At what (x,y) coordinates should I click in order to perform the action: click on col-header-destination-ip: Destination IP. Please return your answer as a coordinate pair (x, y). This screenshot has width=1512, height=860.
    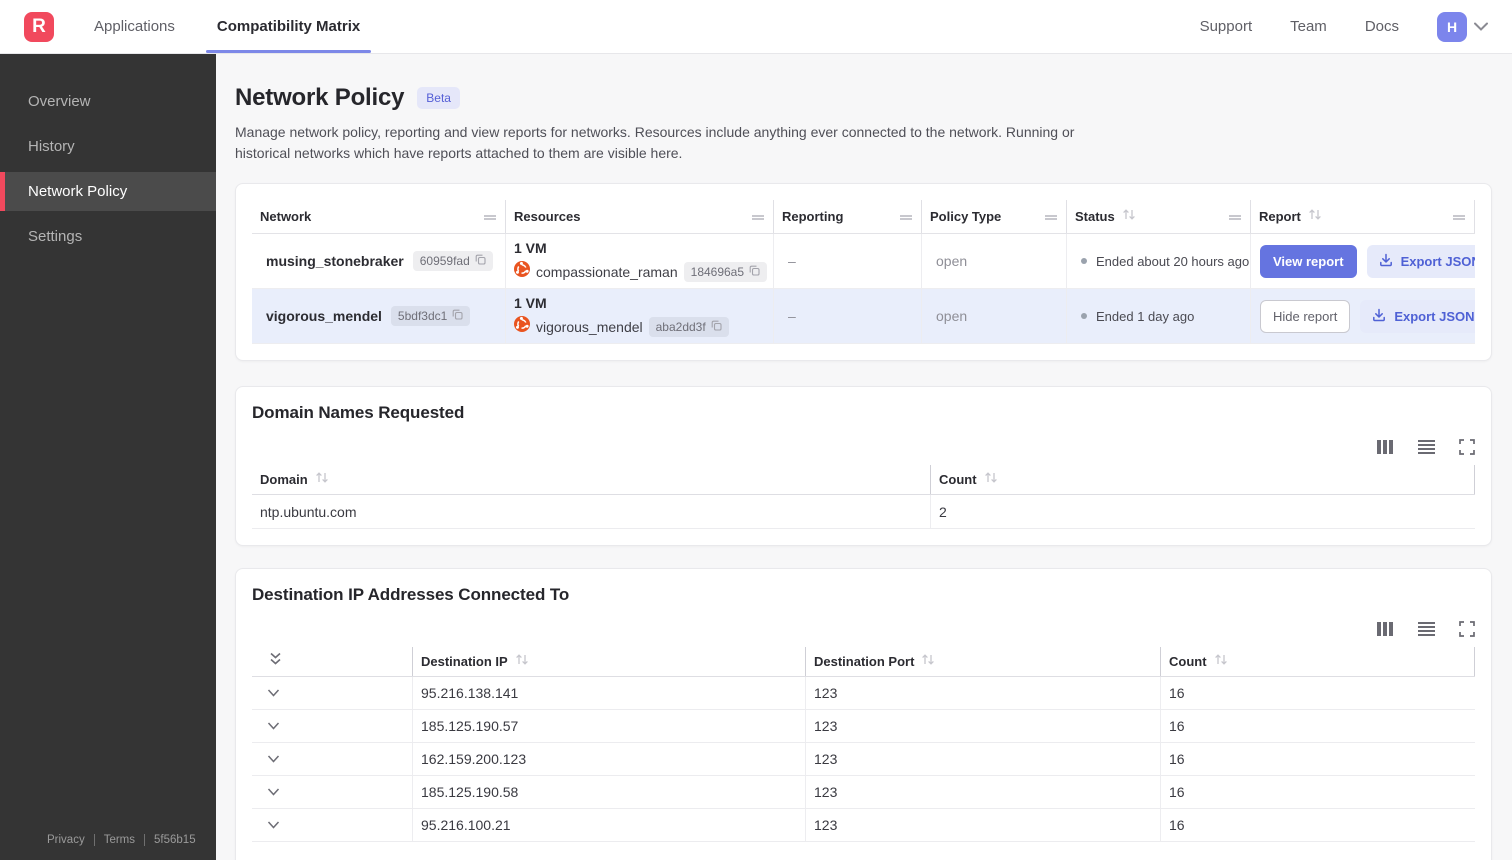
    Looking at the image, I should click on (608, 661).